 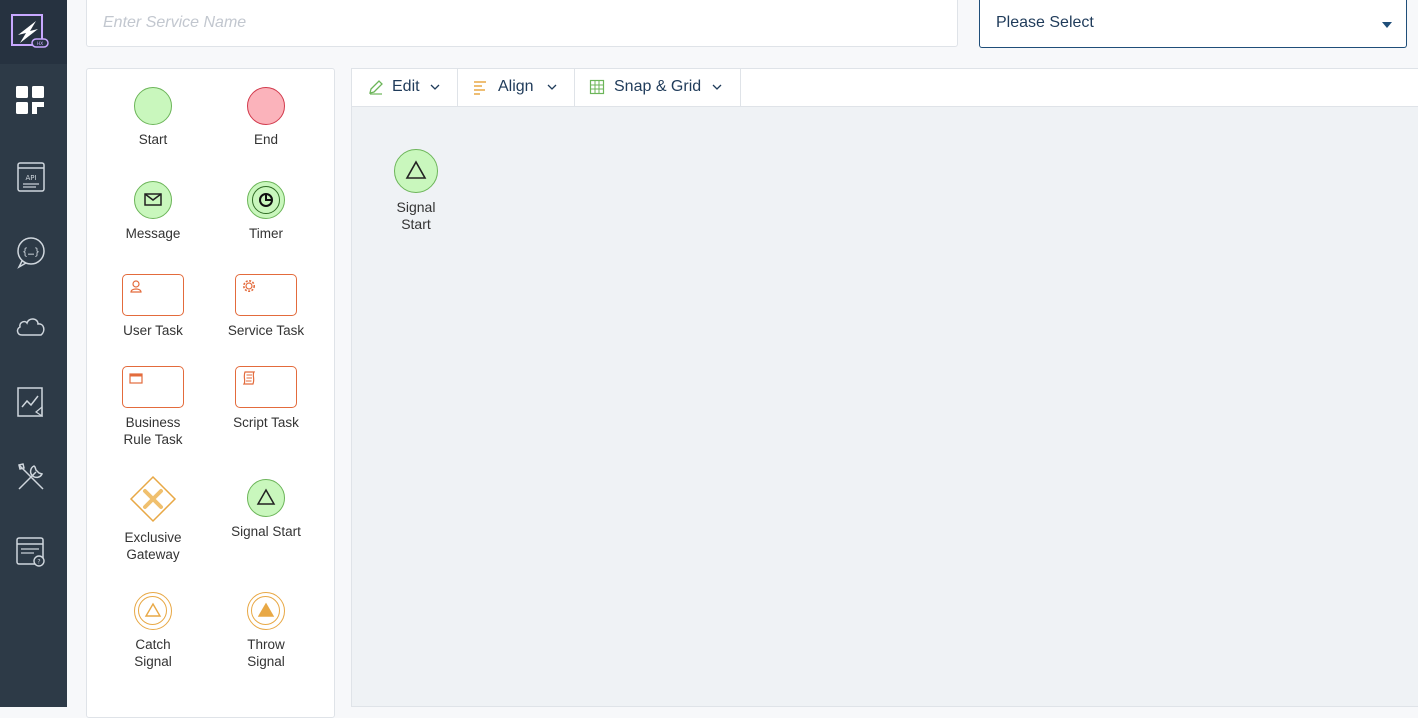 I want to click on node-label: Signal Start, so click(x=416, y=215).